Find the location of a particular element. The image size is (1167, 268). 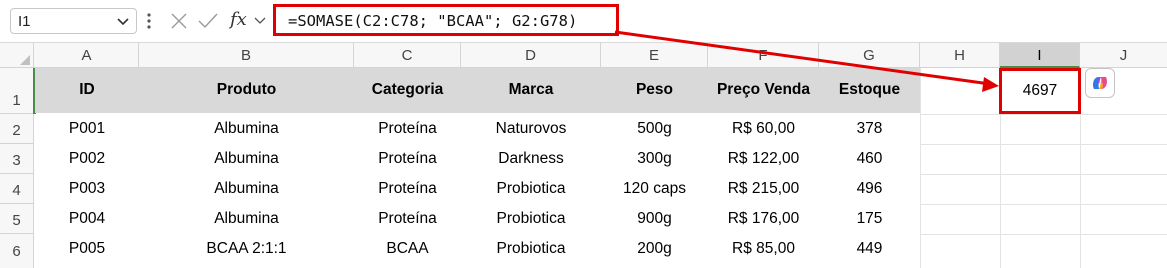

annotation-arrow is located at coordinates (806, 61).